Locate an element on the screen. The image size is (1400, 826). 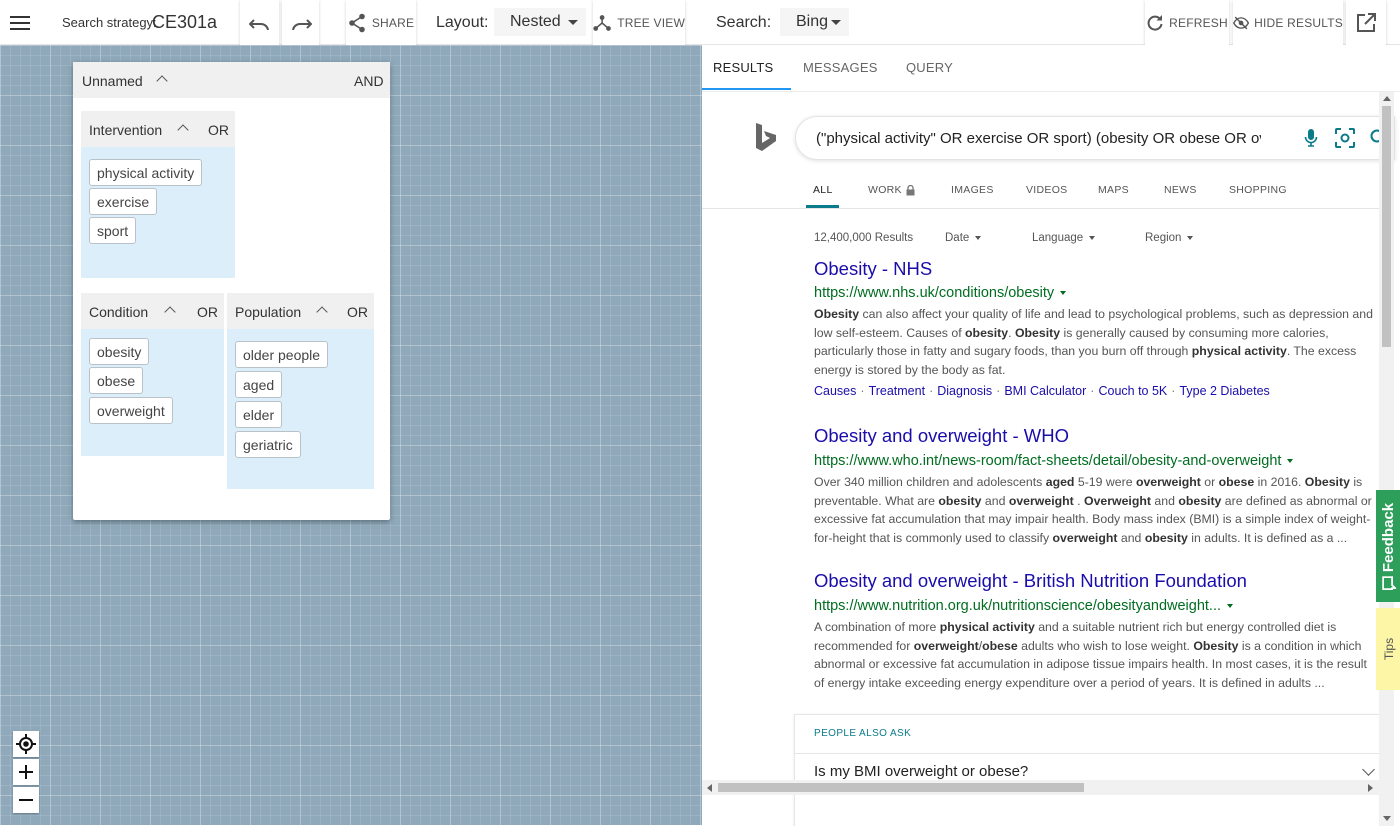
bing-nav-all: ALL is located at coordinates (823, 190).